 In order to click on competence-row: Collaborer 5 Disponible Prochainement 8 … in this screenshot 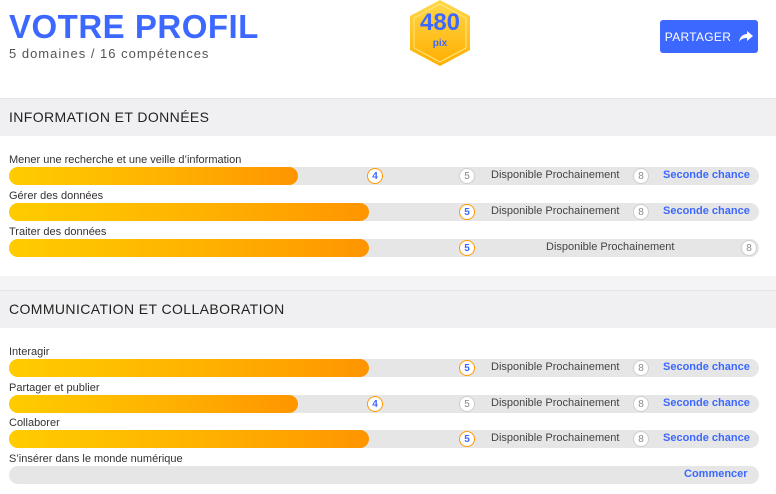, I will do `click(388, 435)`.